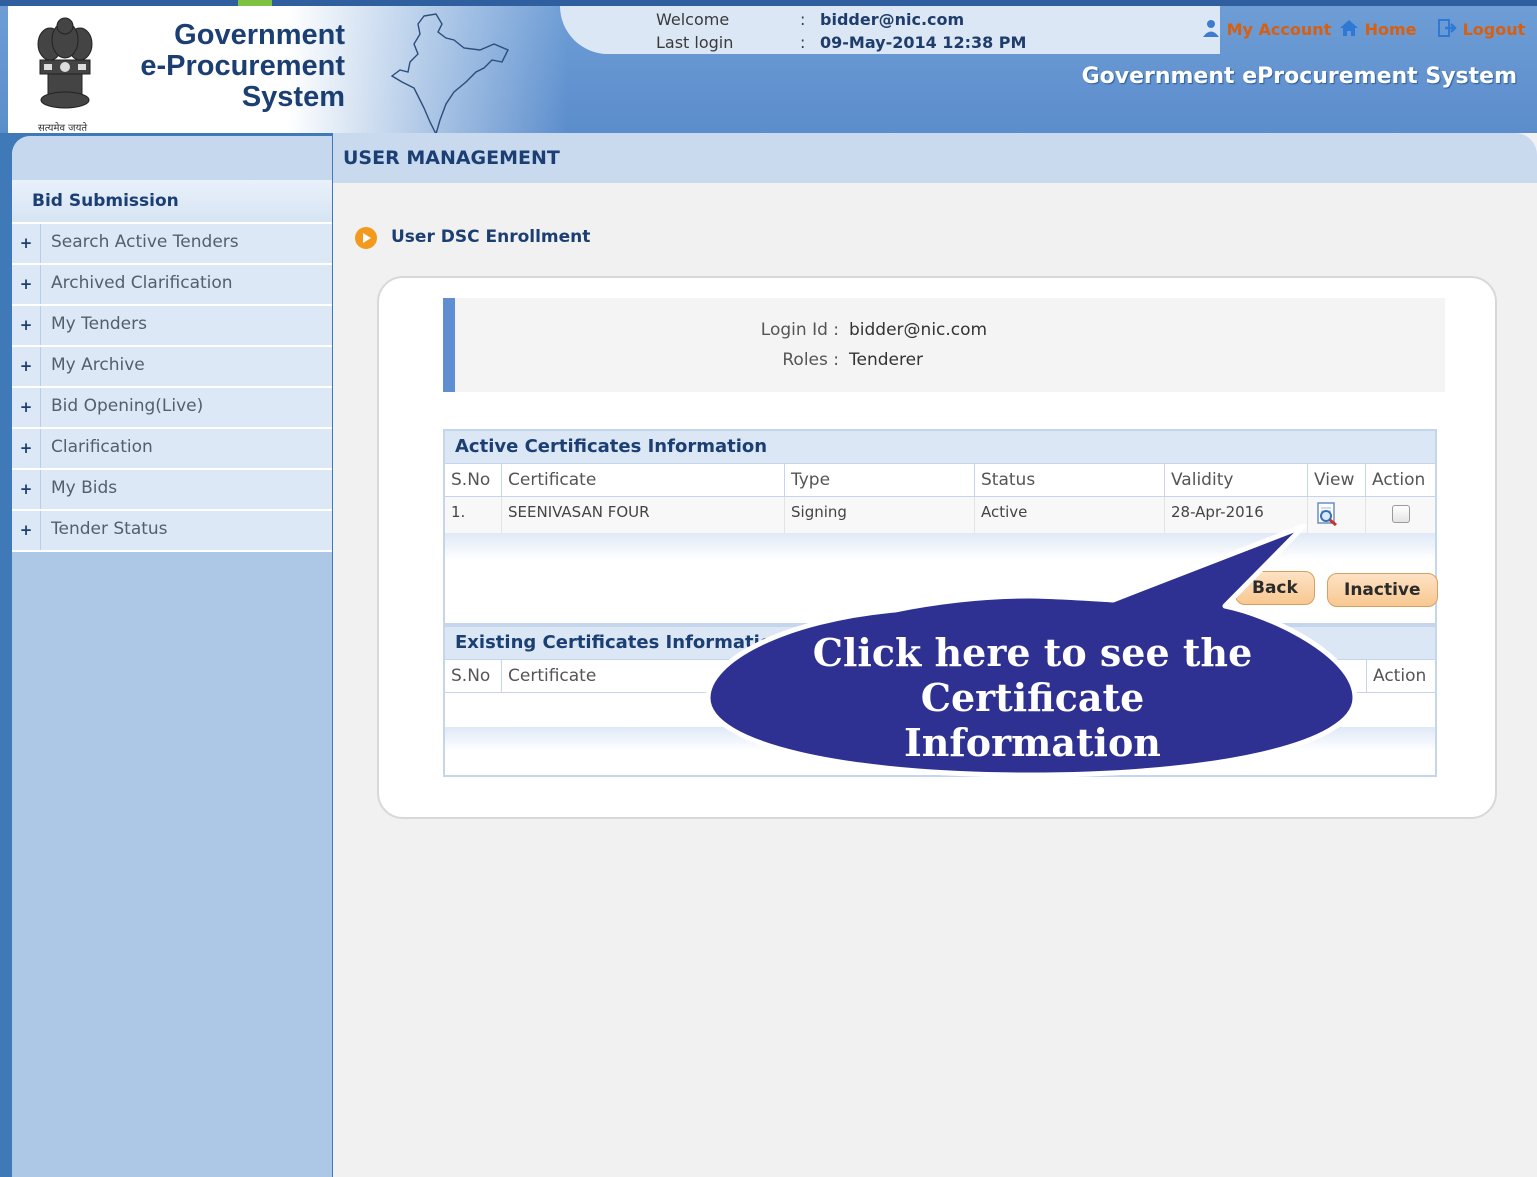  What do you see at coordinates (892, 19) in the screenshot?
I see `welcome-user: bidder@nic.com` at bounding box center [892, 19].